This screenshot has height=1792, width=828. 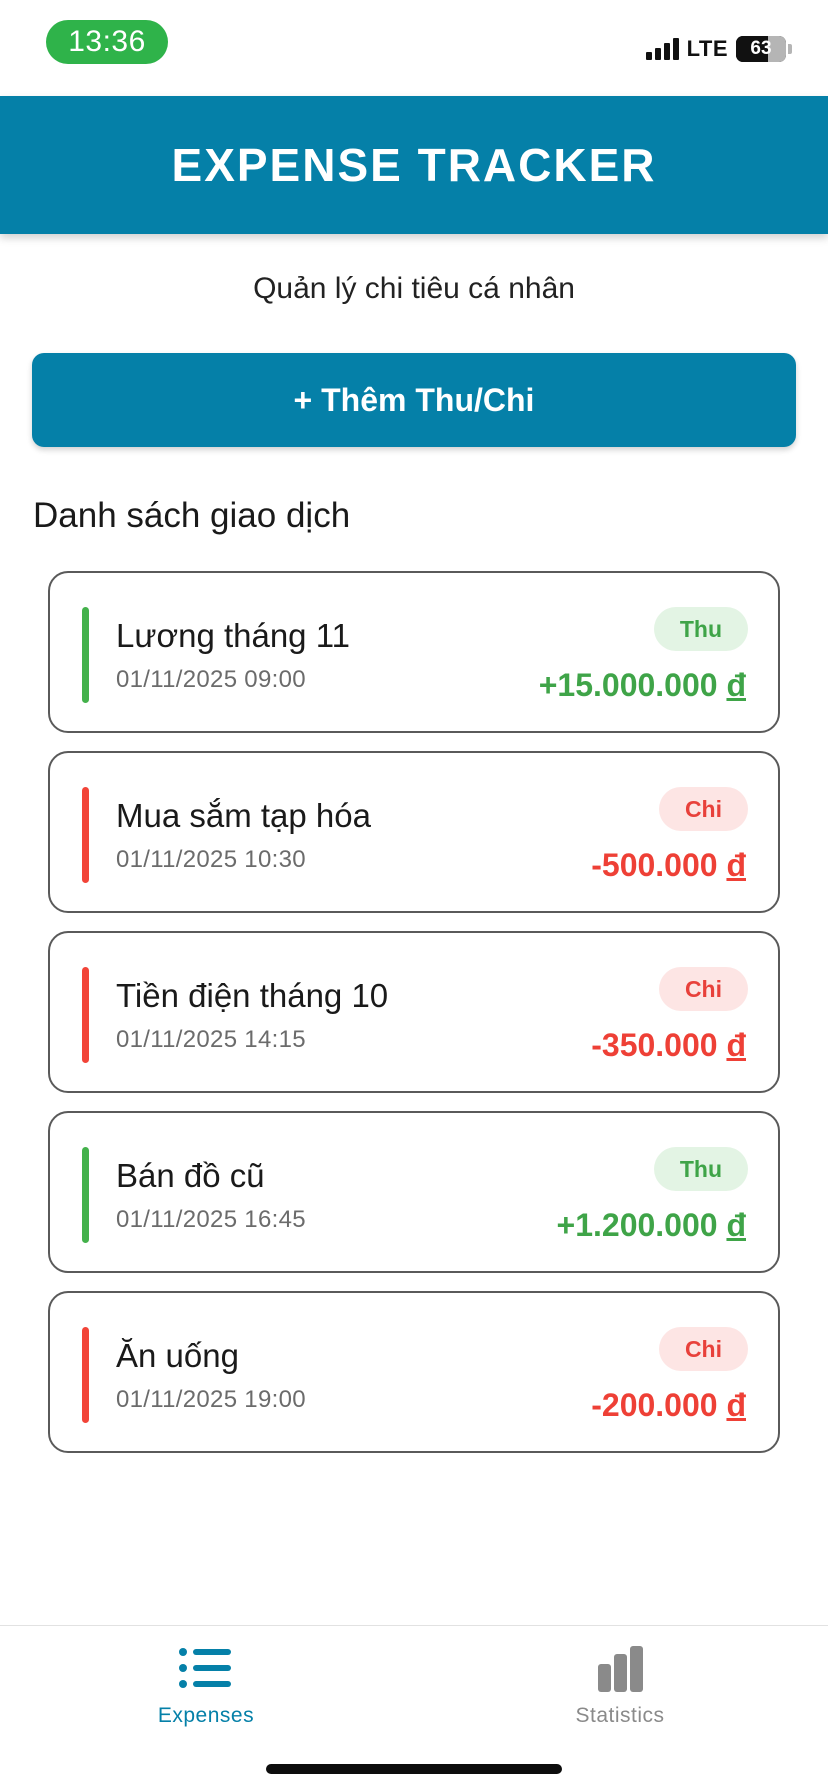 What do you see at coordinates (190, 1175) in the screenshot?
I see `transaction-name: Bán đồ cũ` at bounding box center [190, 1175].